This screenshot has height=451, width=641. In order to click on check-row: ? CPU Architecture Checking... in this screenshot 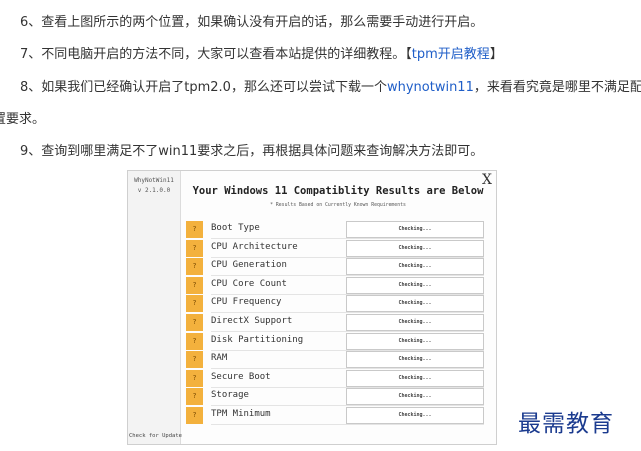, I will do `click(335, 248)`.